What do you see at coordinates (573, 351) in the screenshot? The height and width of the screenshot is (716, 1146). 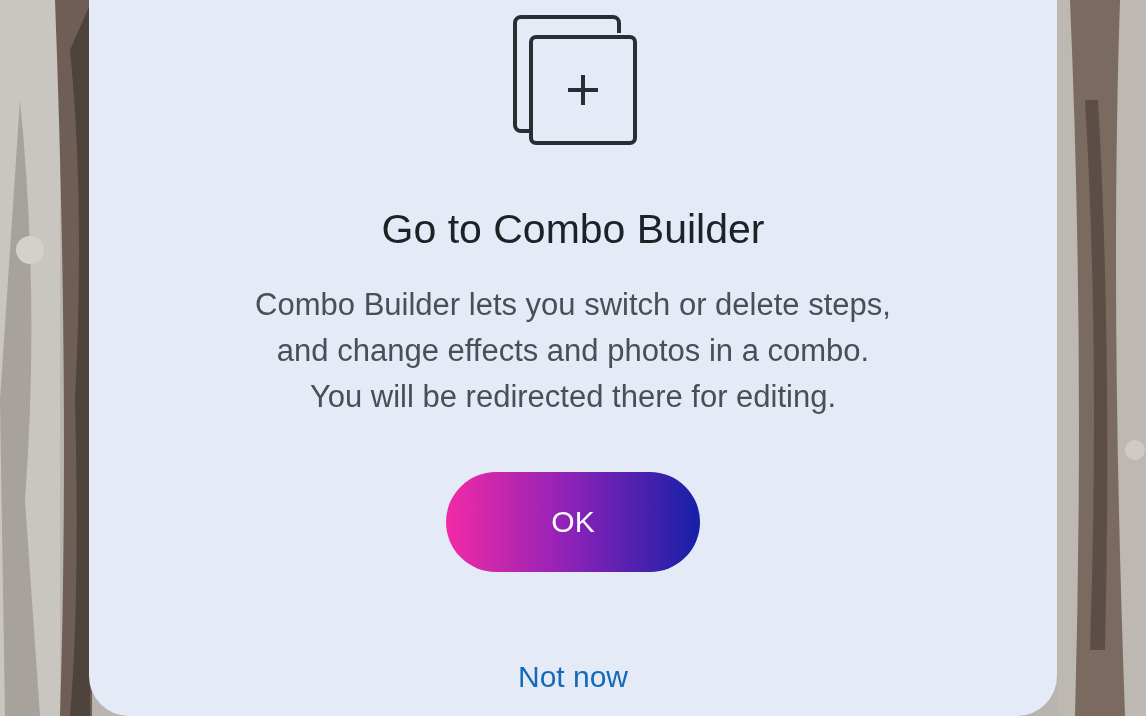 I see `dialog-message: Combo Builder lets you switch or delete steps, and change effects and photos in a combo. You will be redirected there for editing.` at bounding box center [573, 351].